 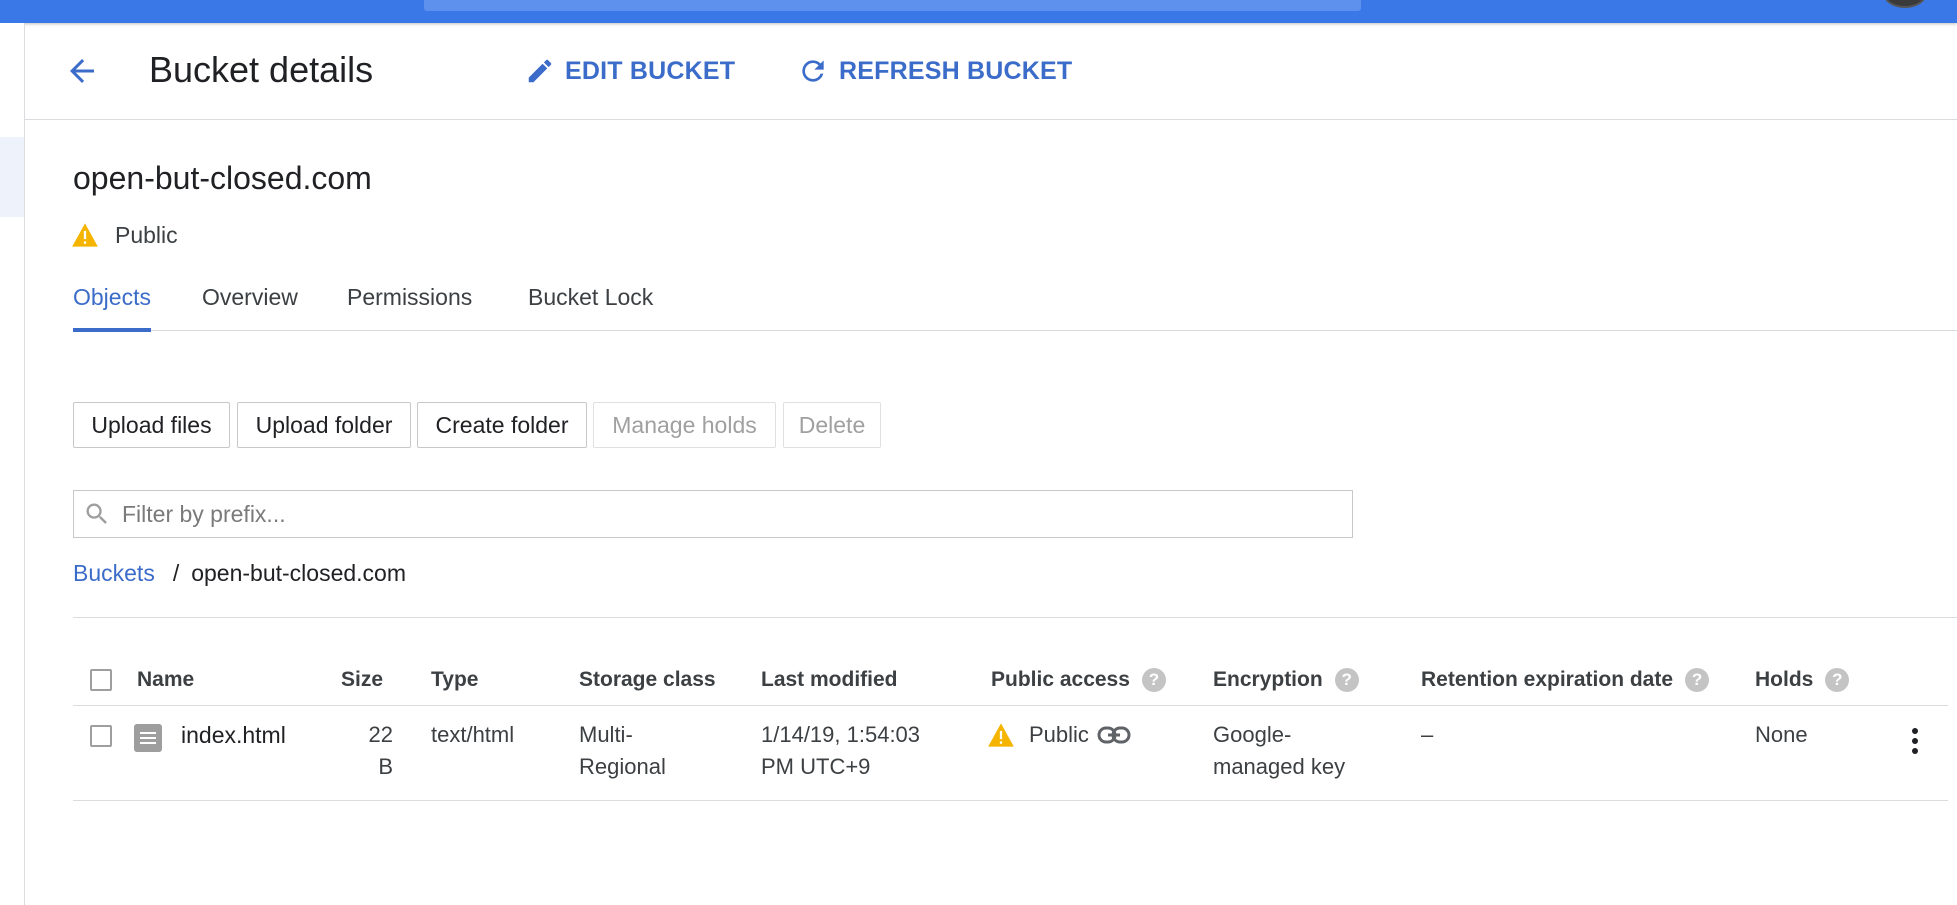 I want to click on manage-holds-button: Manage holds, so click(x=684, y=425).